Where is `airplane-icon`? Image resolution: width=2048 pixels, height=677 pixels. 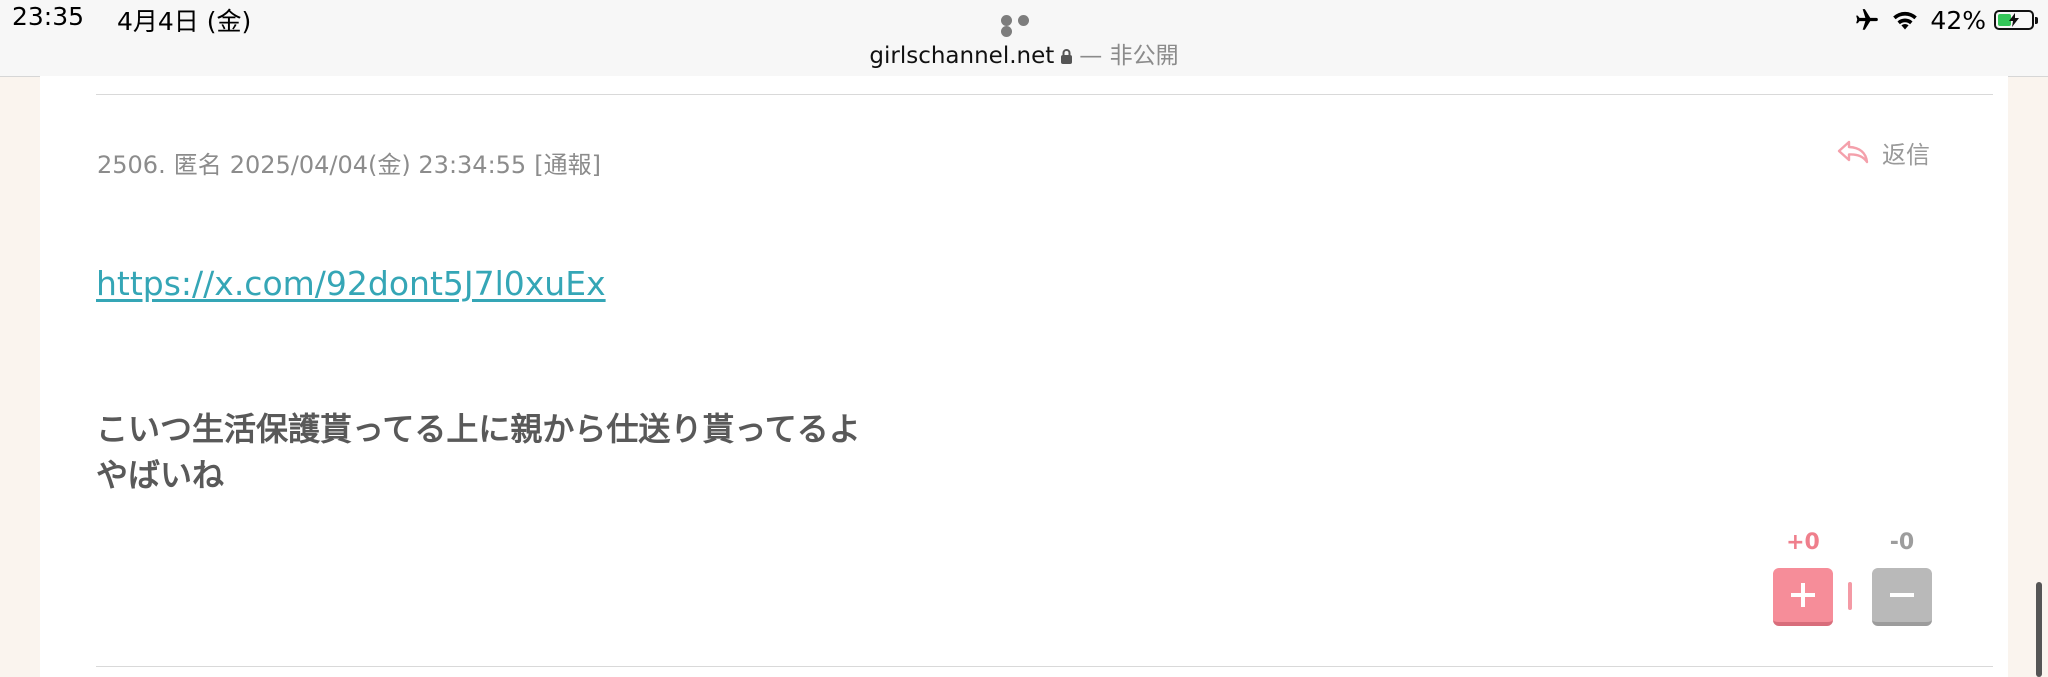 airplane-icon is located at coordinates (1867, 20).